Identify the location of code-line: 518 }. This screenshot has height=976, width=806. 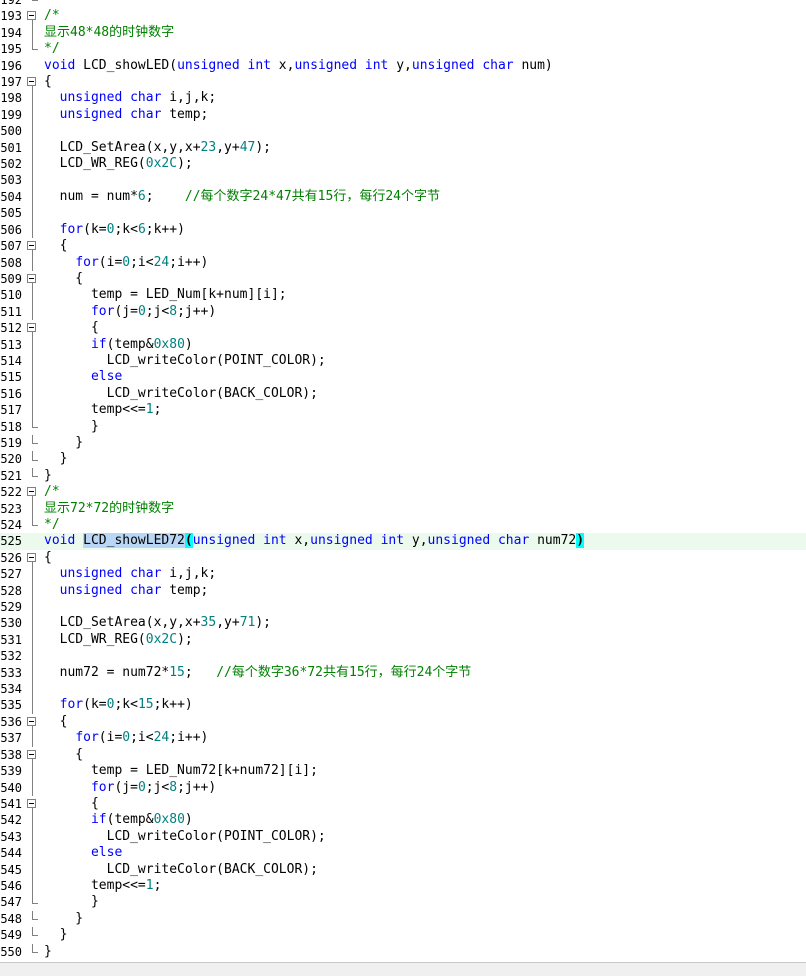
(403, 426).